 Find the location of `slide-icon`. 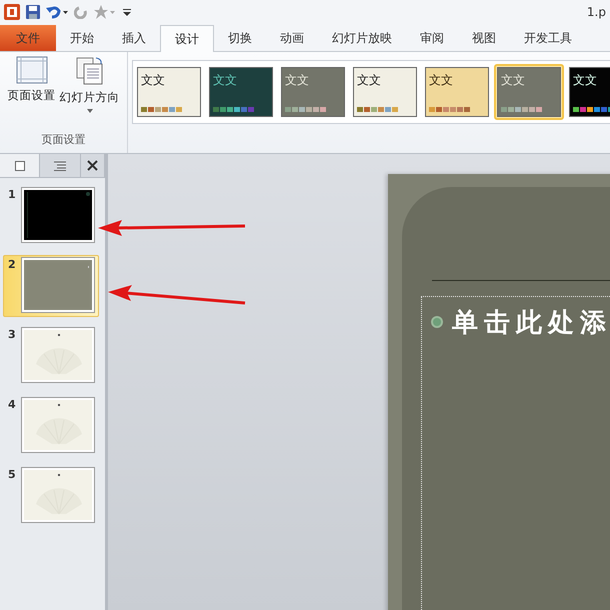

slide-icon is located at coordinates (19, 165).